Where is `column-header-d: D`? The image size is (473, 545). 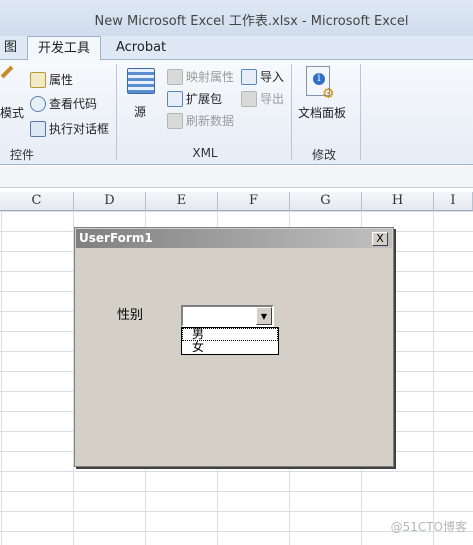 column-header-d: D is located at coordinates (110, 201).